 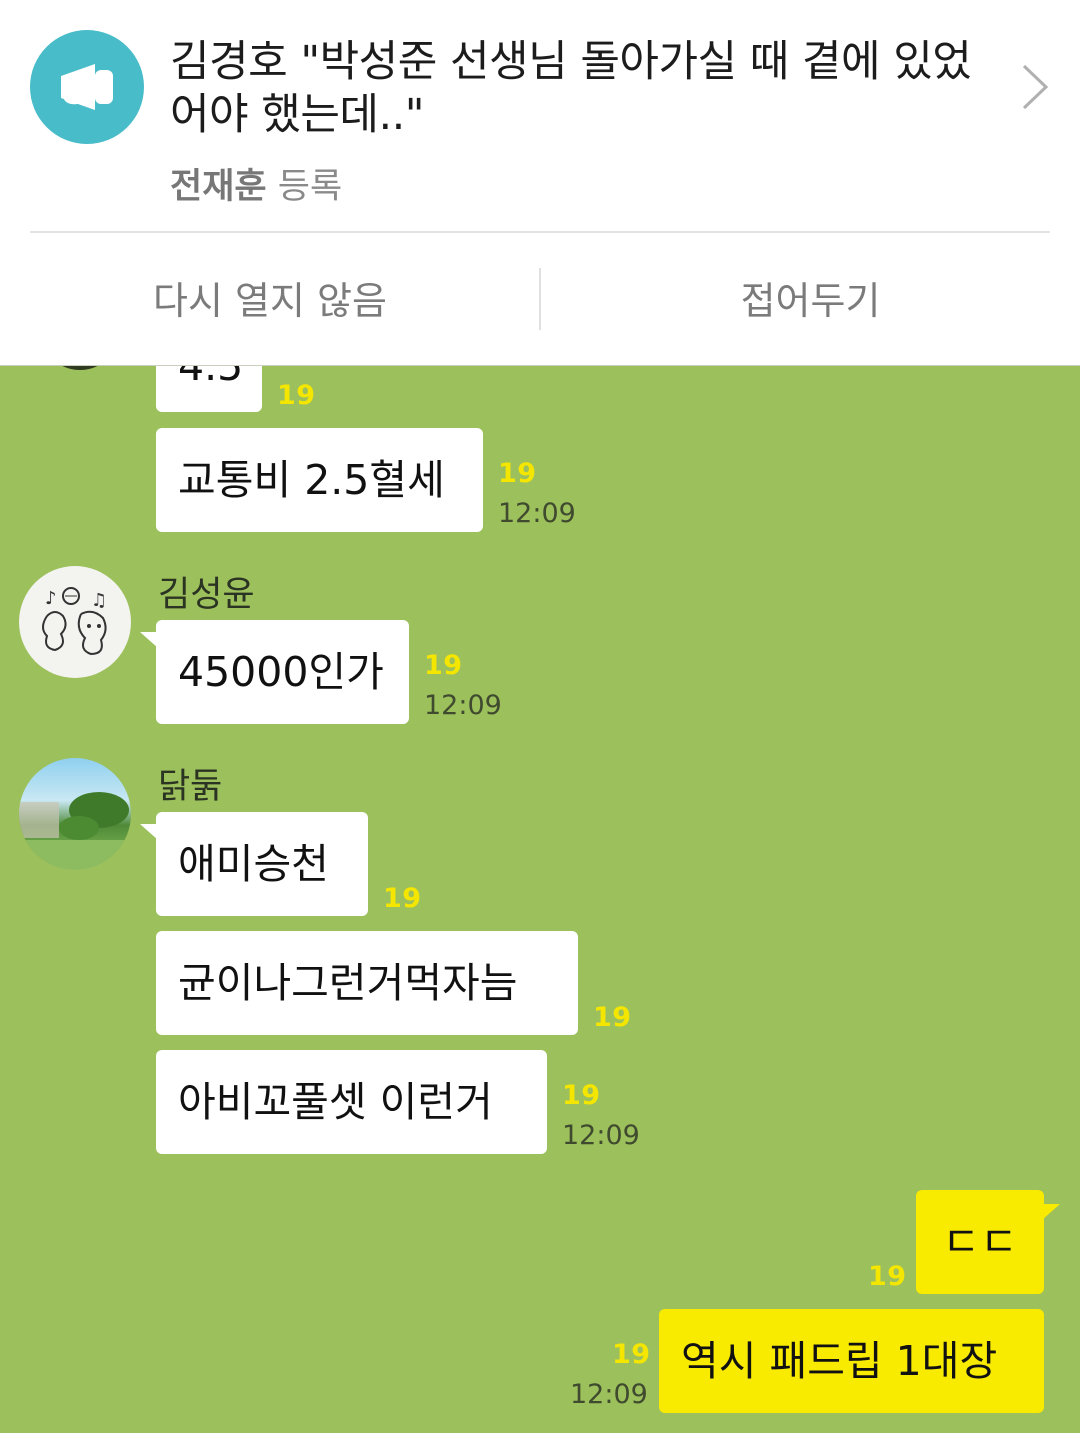 I want to click on my-message-bubble: ㄷㄷ, so click(x=988, y=1242).